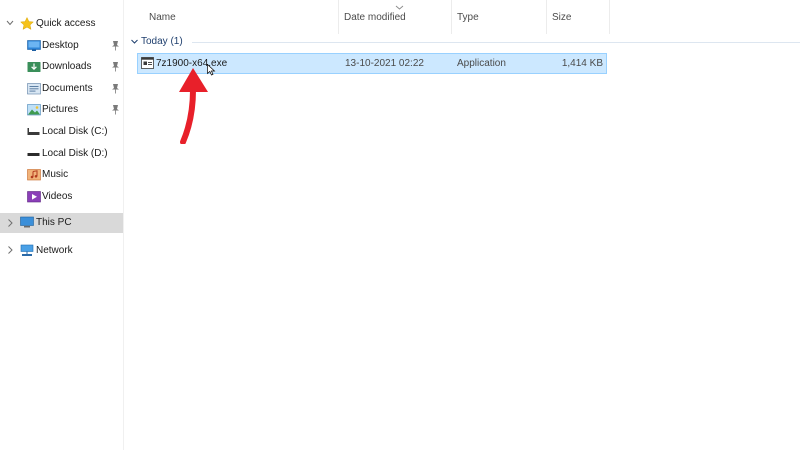  I want to click on application-icon, so click(147, 63).